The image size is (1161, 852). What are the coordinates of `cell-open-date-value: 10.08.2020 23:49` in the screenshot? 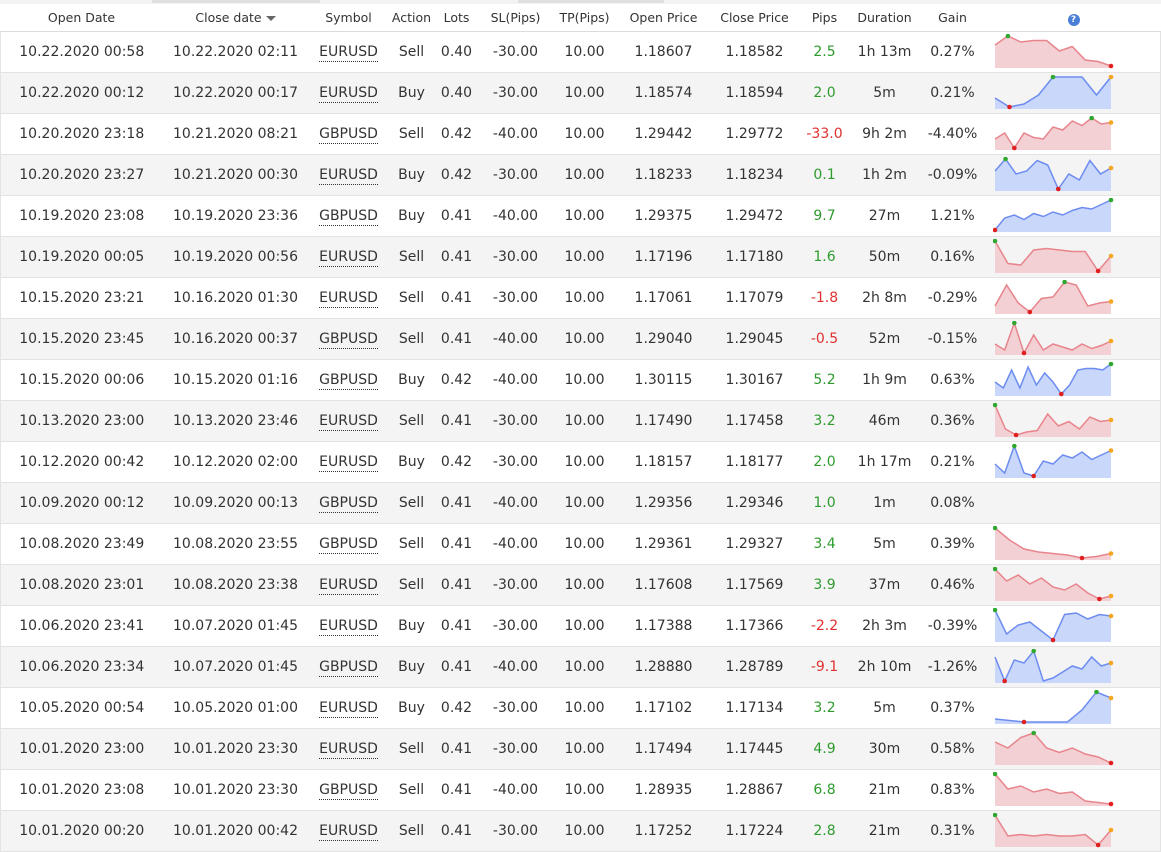 It's located at (82, 544).